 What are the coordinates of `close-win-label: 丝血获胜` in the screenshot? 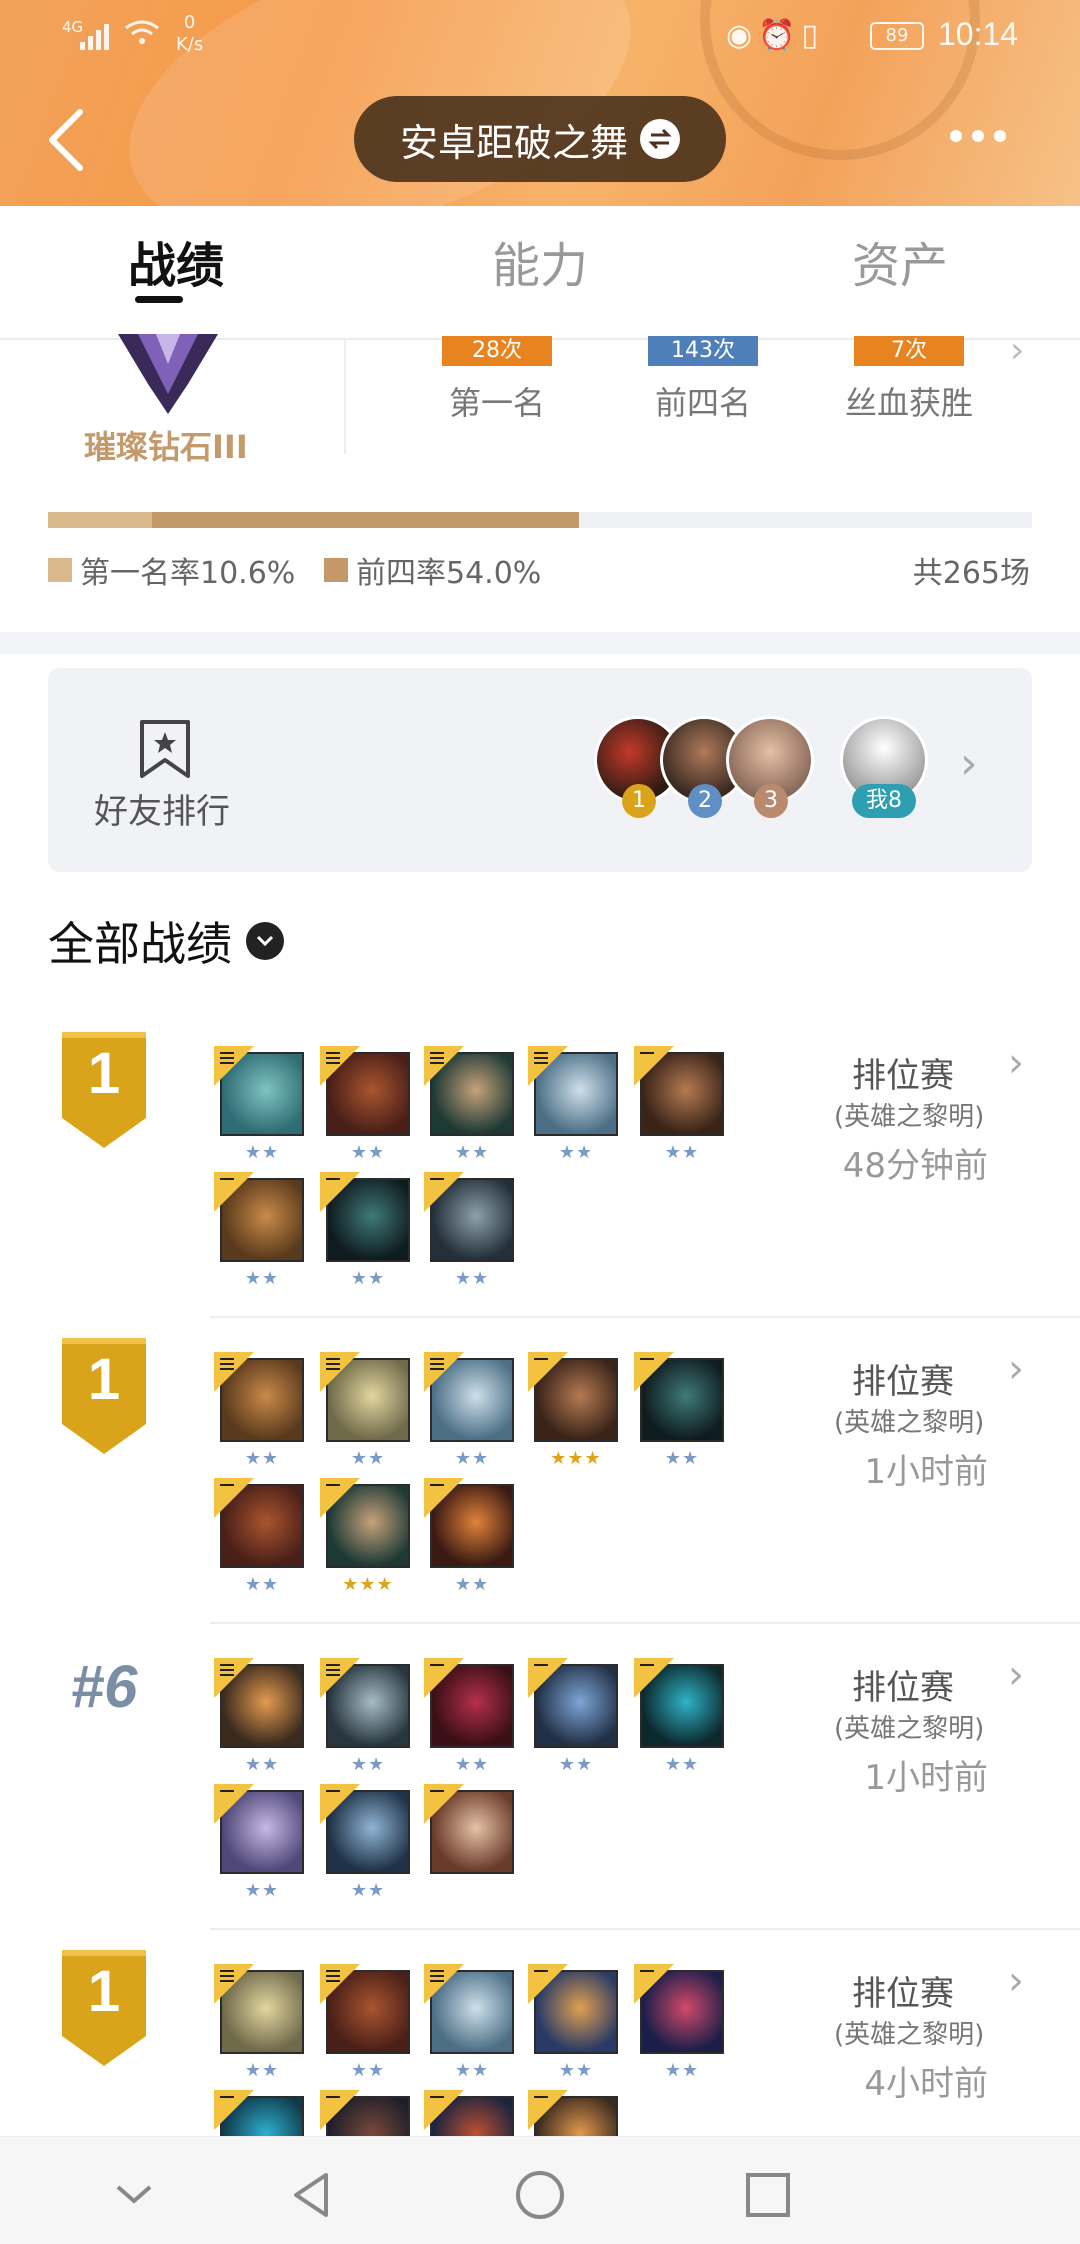 It's located at (908, 403).